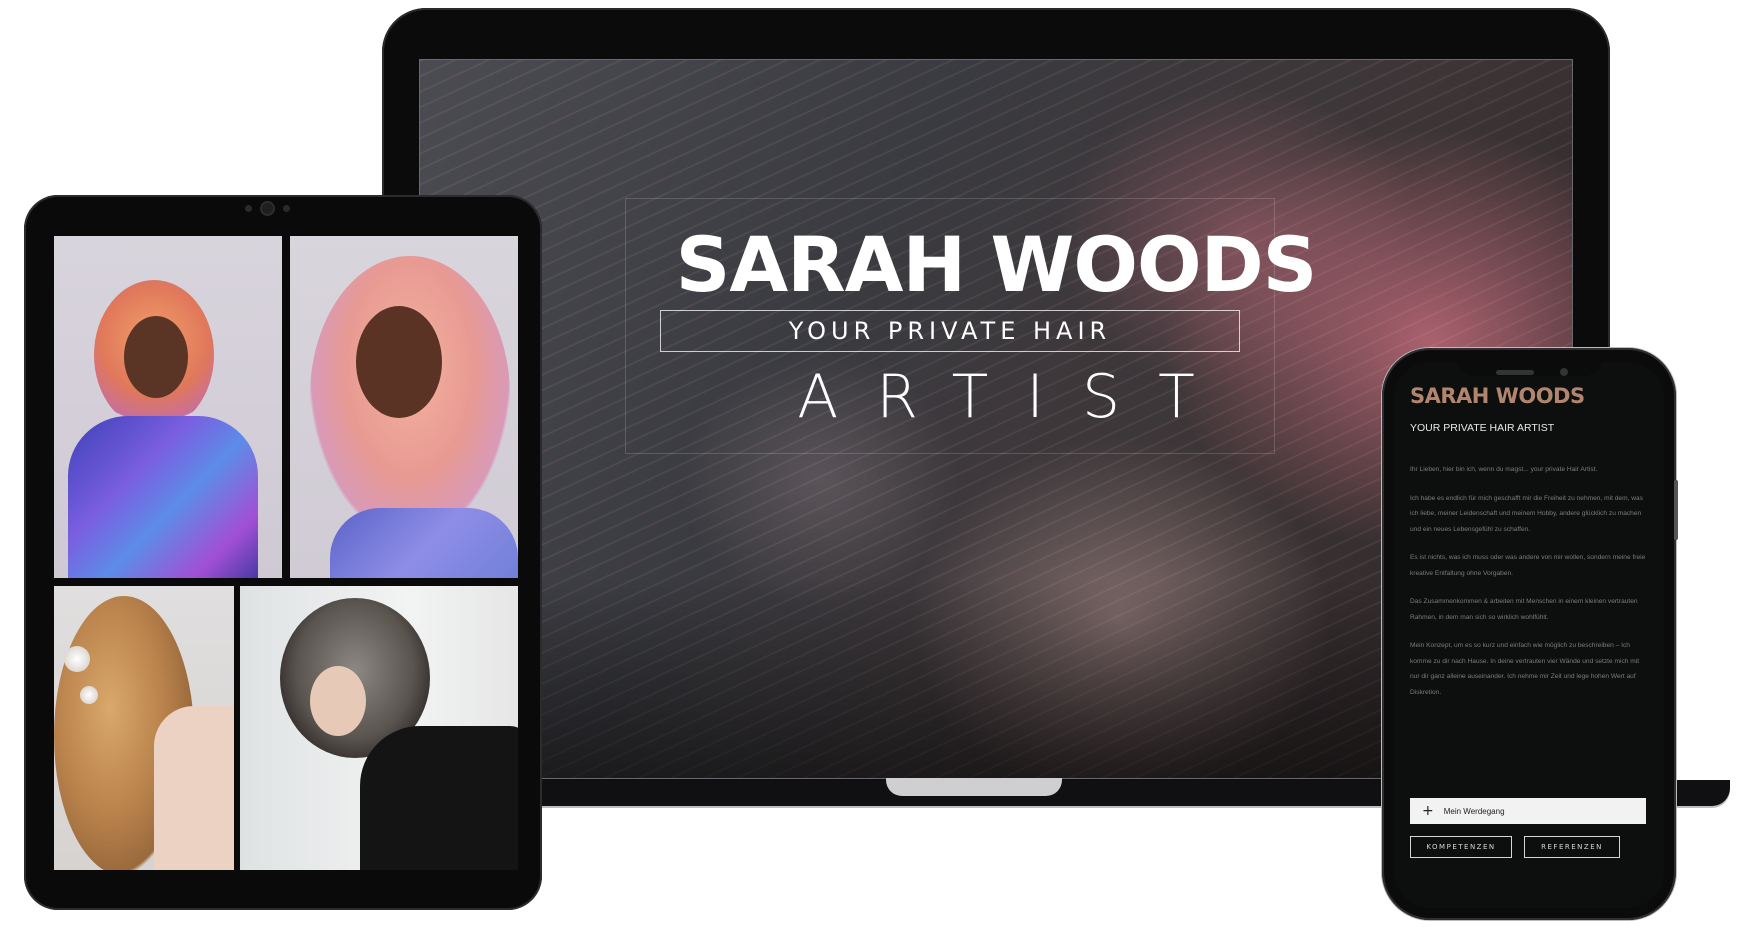  Describe the element at coordinates (1428, 811) in the screenshot. I see `plus-icon: +` at that location.